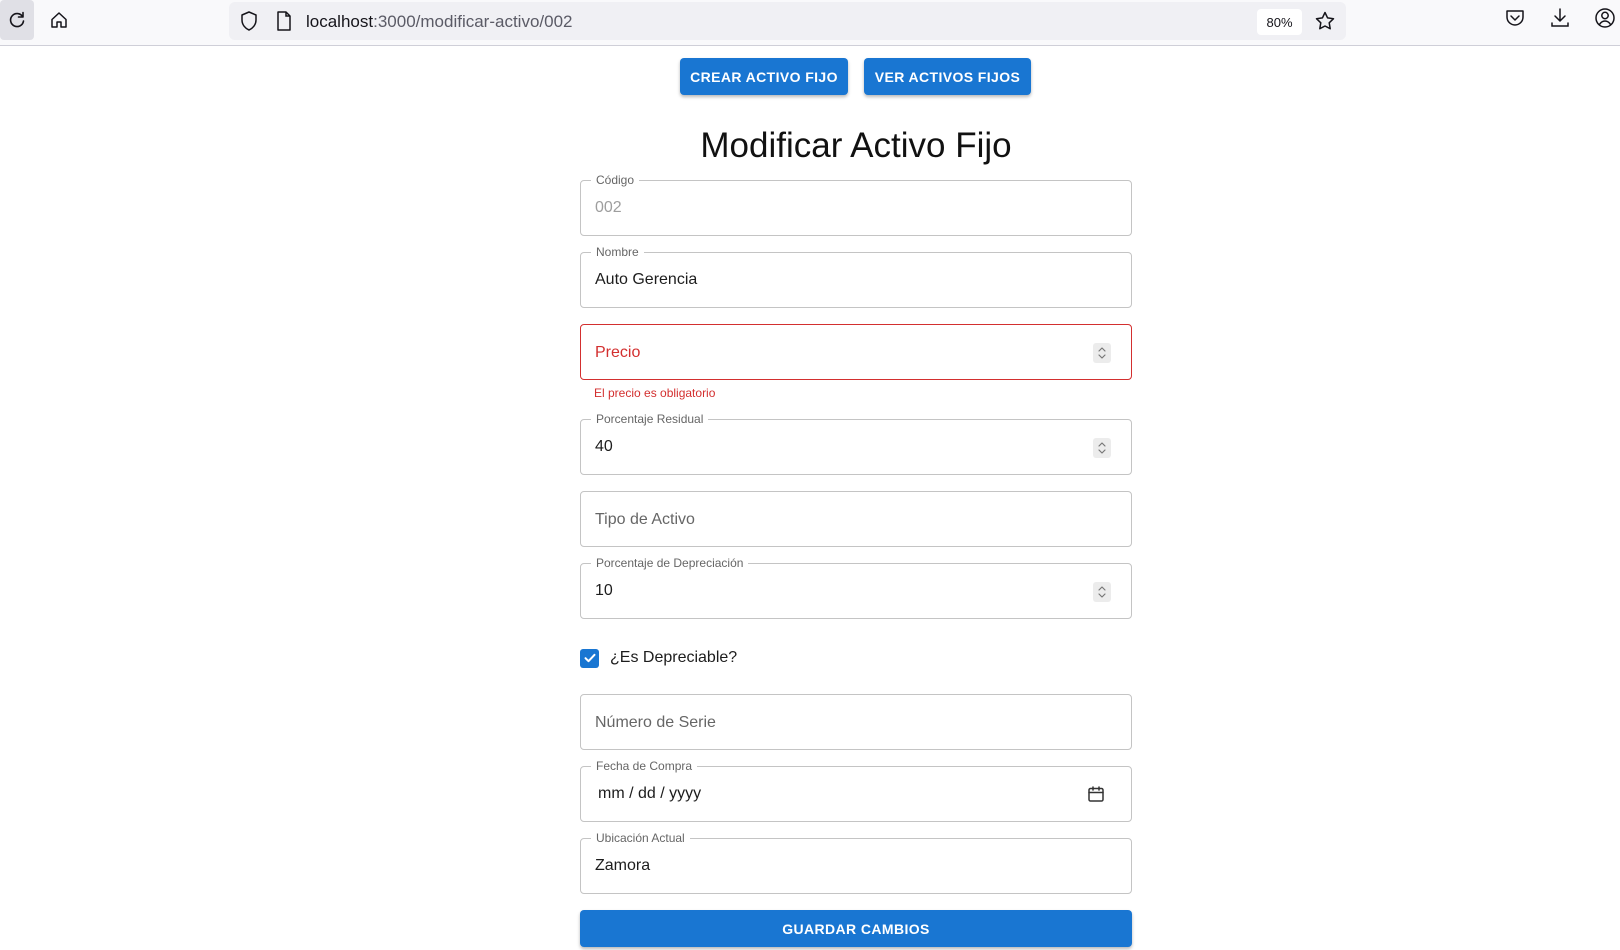  What do you see at coordinates (618, 352) in the screenshot?
I see `precio-placeholder: Precio` at bounding box center [618, 352].